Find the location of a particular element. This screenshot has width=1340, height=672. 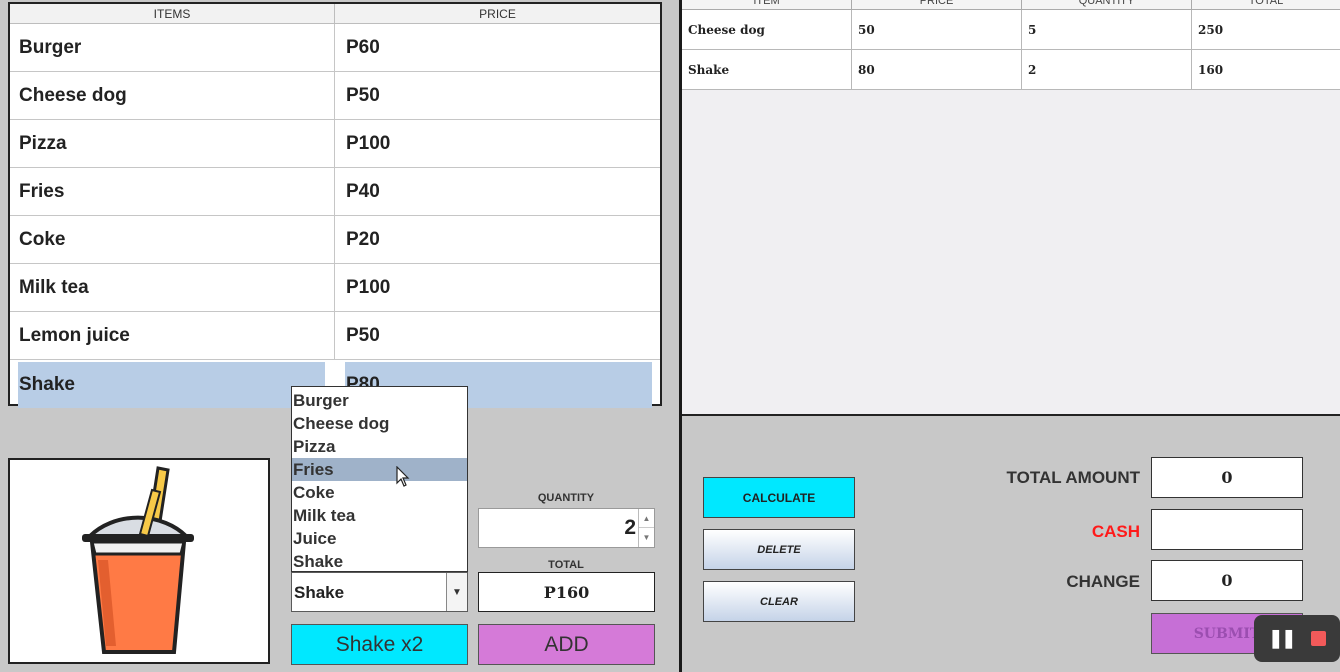

menu-row: Lemon juice P50 is located at coordinates (335, 336).